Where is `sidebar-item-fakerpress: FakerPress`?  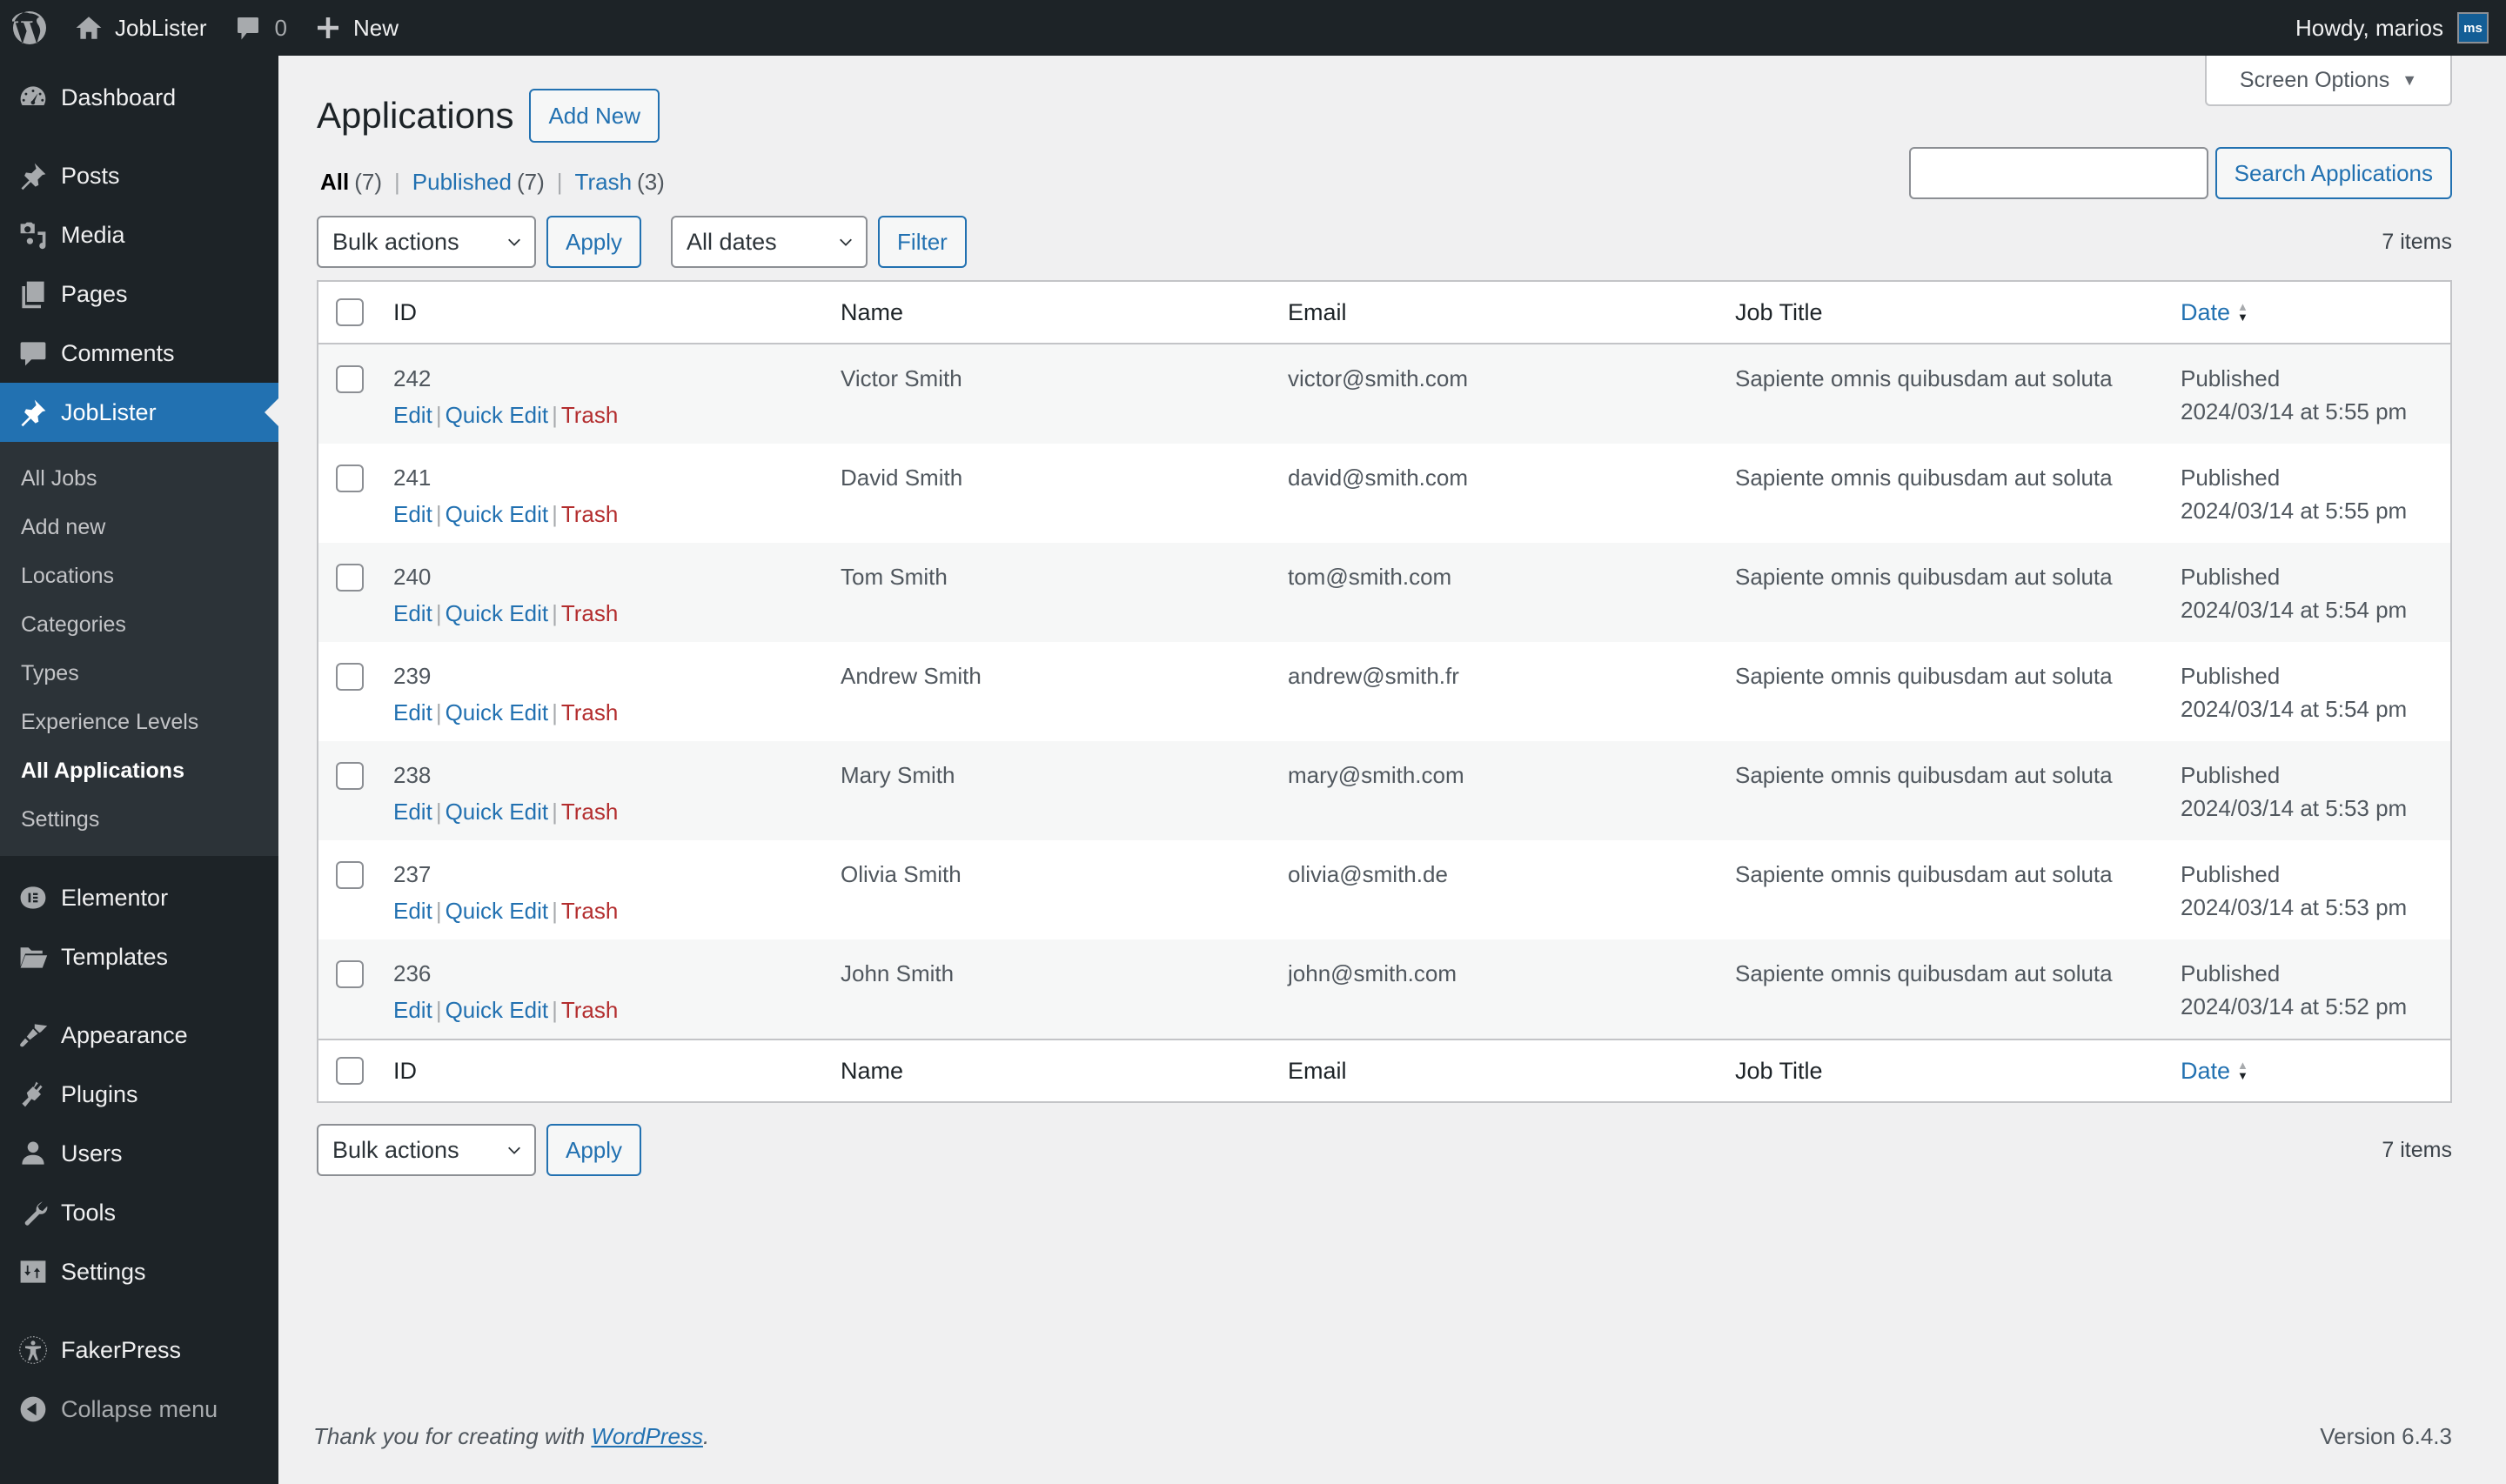
sidebar-item-fakerpress: FakerPress is located at coordinates (139, 1350).